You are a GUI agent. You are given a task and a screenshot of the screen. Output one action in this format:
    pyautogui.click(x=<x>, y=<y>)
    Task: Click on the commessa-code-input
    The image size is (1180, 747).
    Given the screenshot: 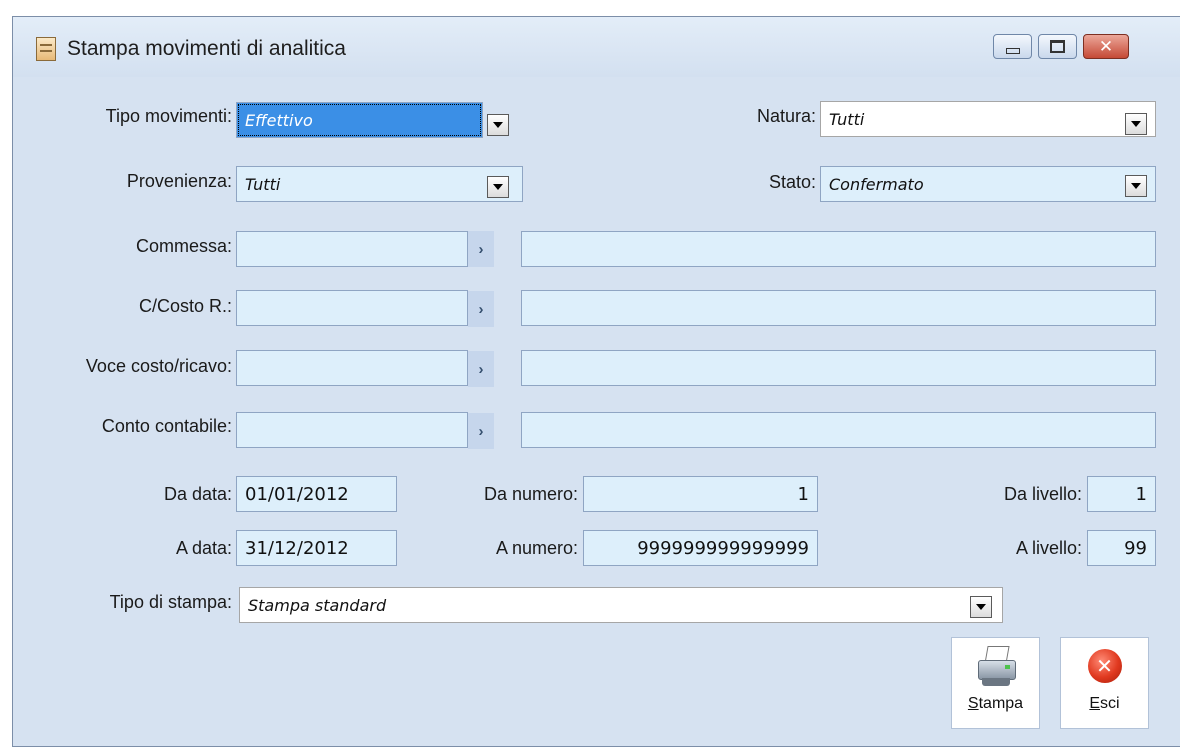 What is the action you would take?
    pyautogui.click(x=352, y=249)
    